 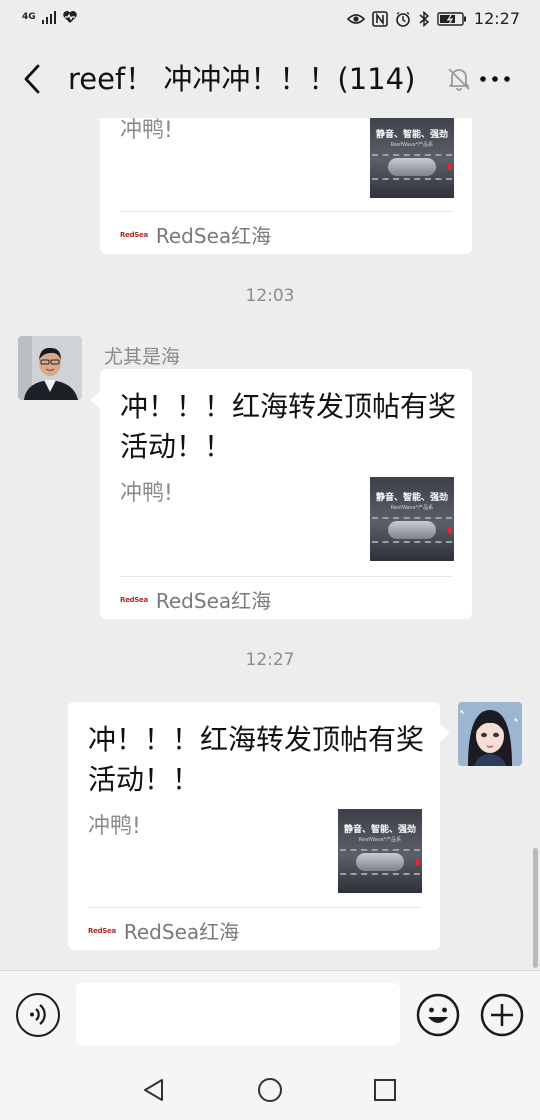 What do you see at coordinates (380, 18) in the screenshot?
I see `nfc-icon` at bounding box center [380, 18].